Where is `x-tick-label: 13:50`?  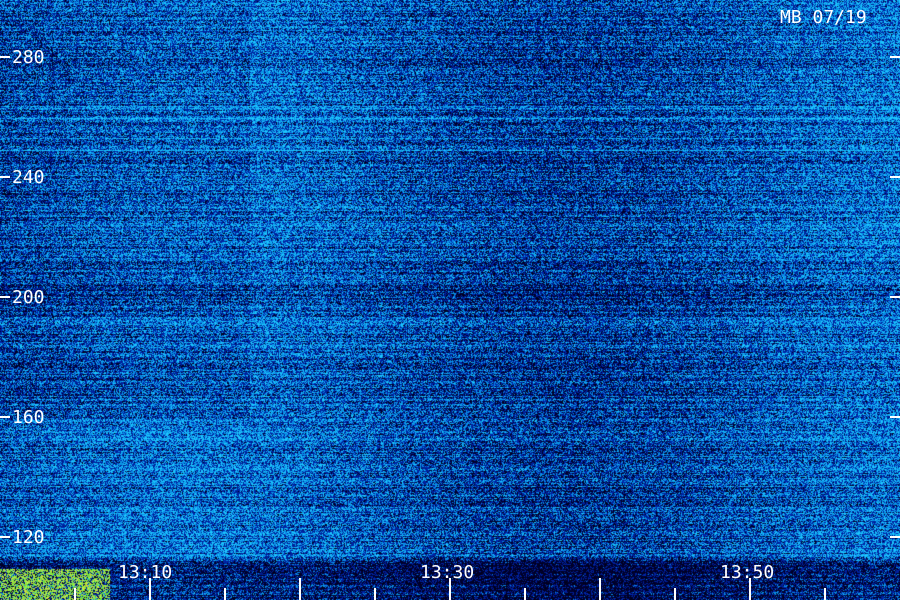 x-tick-label: 13:50 is located at coordinates (747, 572).